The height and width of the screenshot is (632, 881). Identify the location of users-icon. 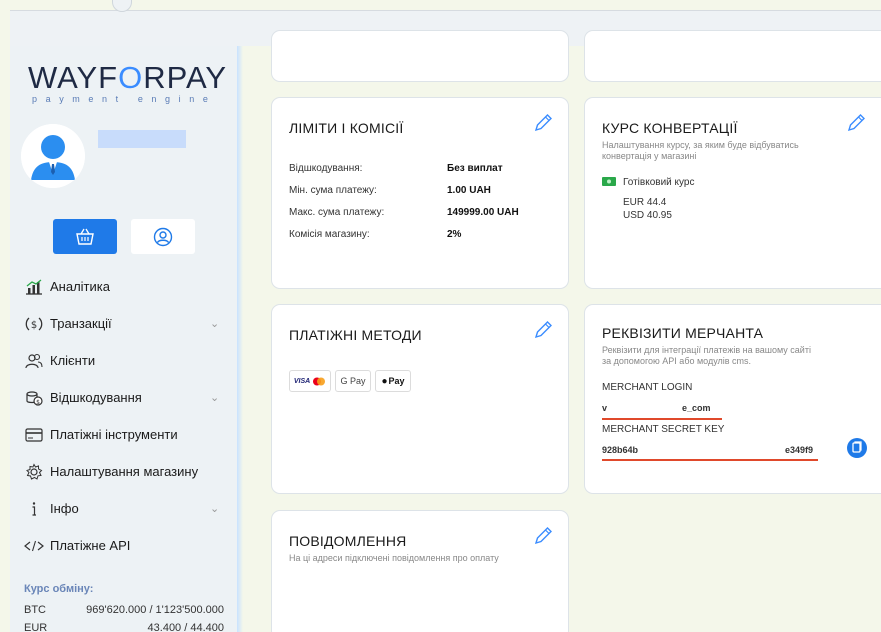
(34, 361).